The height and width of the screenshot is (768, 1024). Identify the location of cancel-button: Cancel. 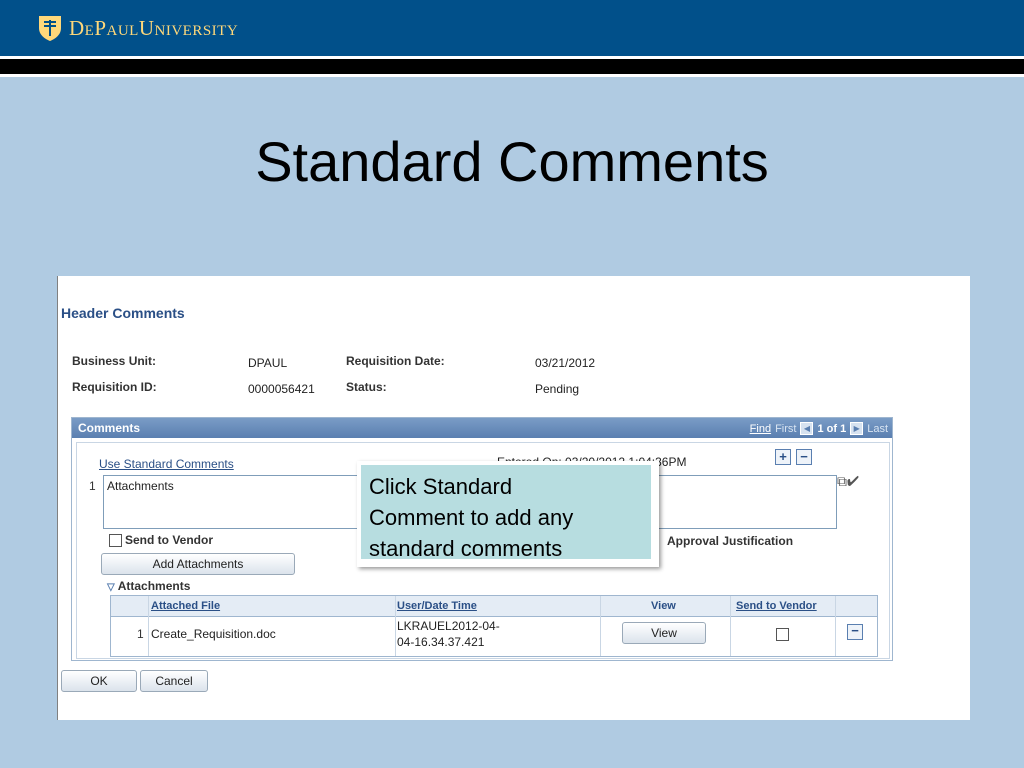
(174, 681).